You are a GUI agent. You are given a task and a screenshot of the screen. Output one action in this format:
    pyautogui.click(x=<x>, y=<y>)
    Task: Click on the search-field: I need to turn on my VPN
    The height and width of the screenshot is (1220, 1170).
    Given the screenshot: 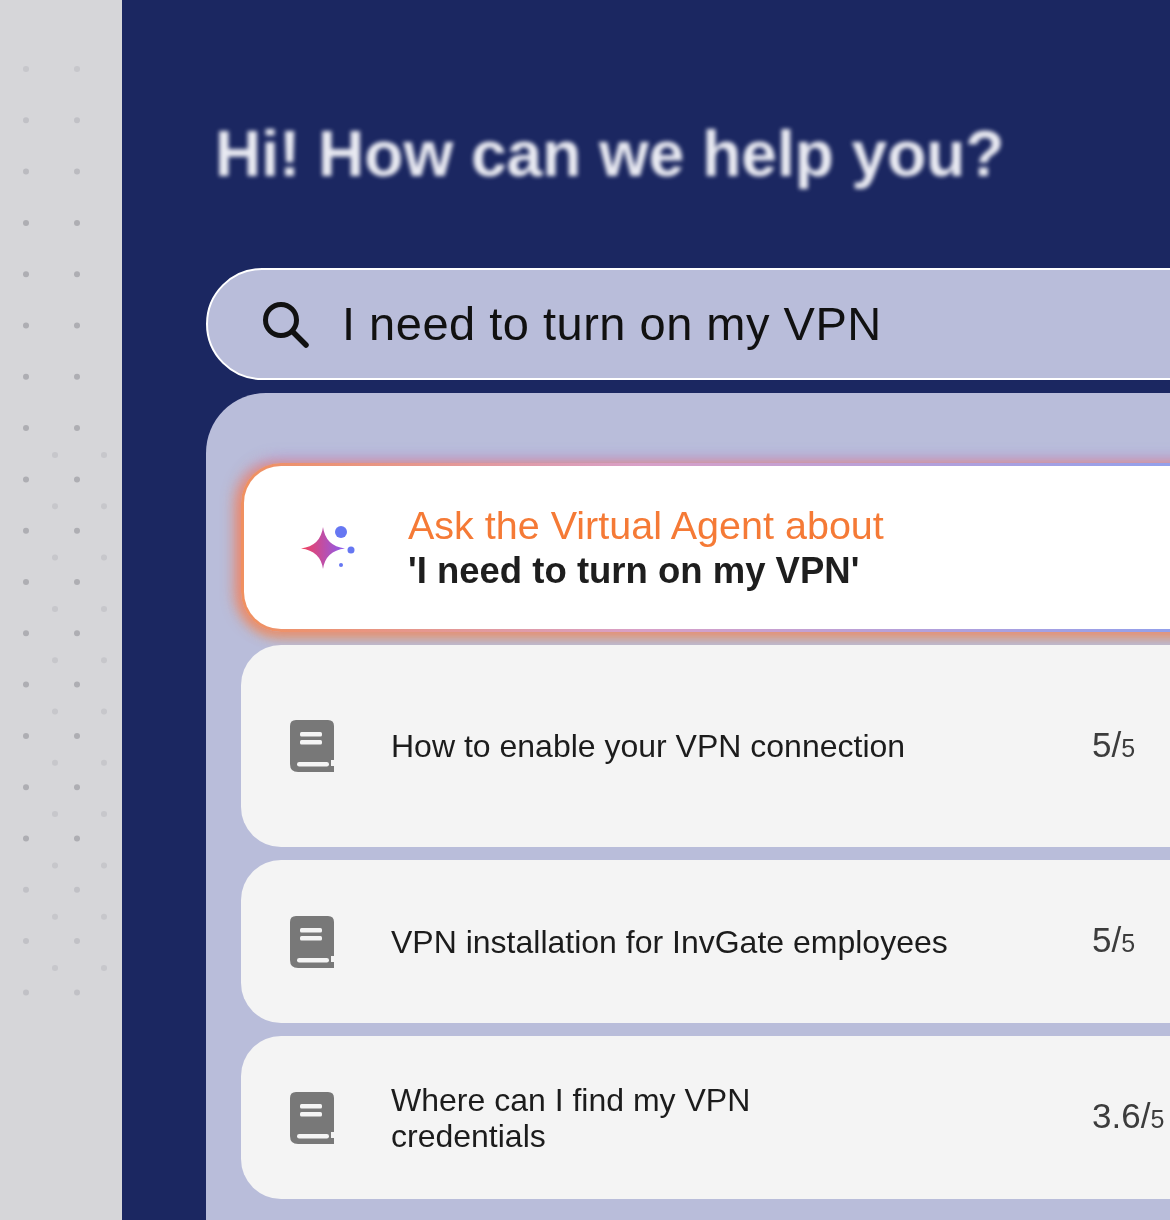 What is the action you would take?
    pyautogui.click(x=688, y=324)
    